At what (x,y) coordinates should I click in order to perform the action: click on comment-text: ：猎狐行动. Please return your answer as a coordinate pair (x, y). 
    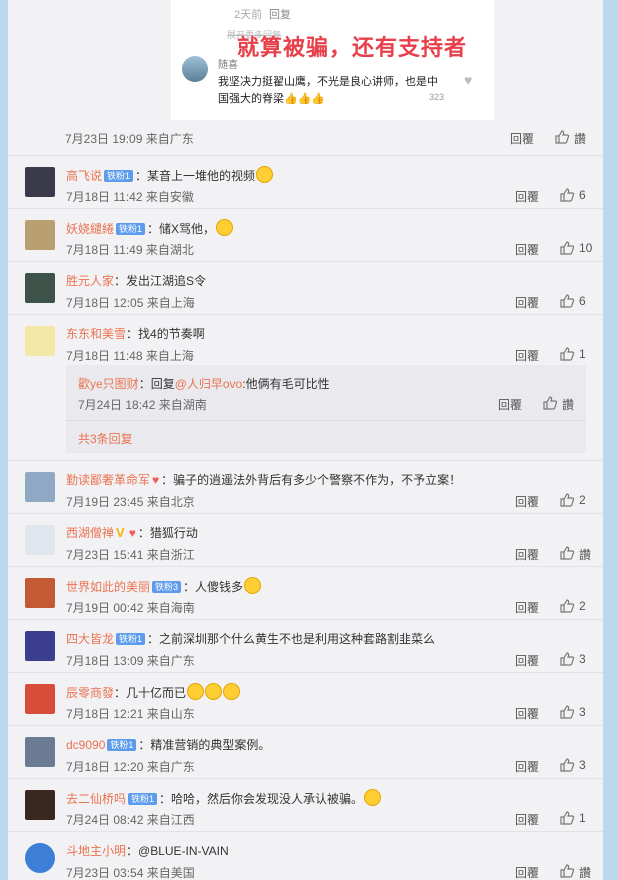
    Looking at the image, I should click on (167, 533).